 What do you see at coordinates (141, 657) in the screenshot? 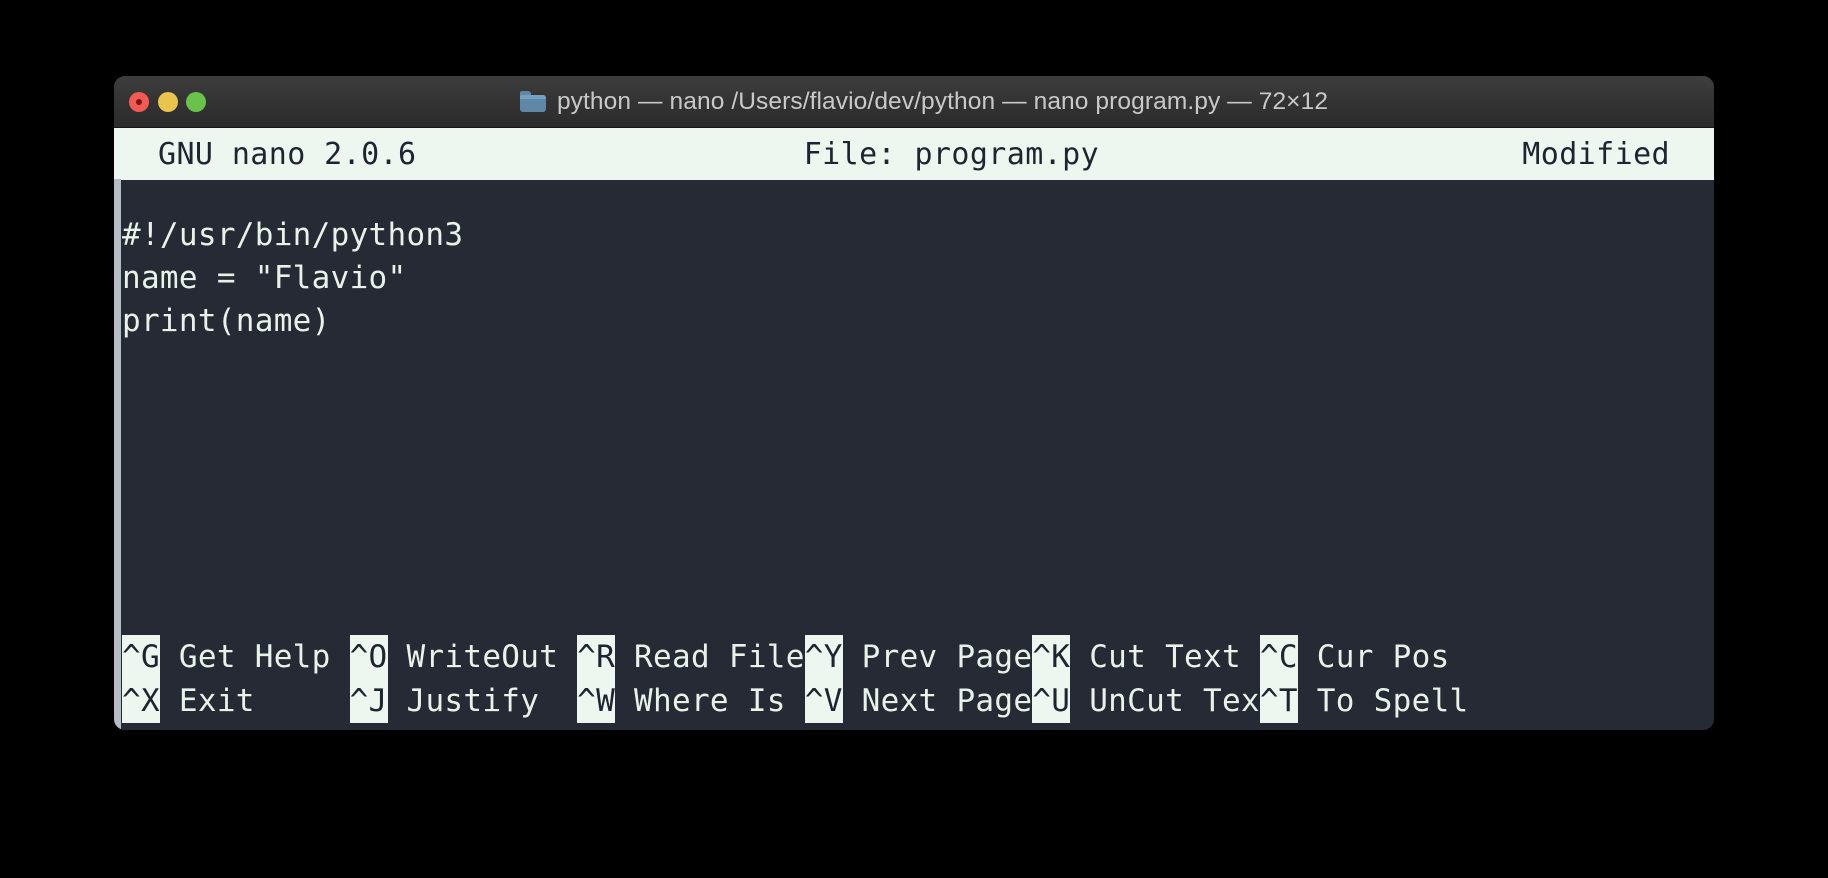
I see `shortcut-key: ^G` at bounding box center [141, 657].